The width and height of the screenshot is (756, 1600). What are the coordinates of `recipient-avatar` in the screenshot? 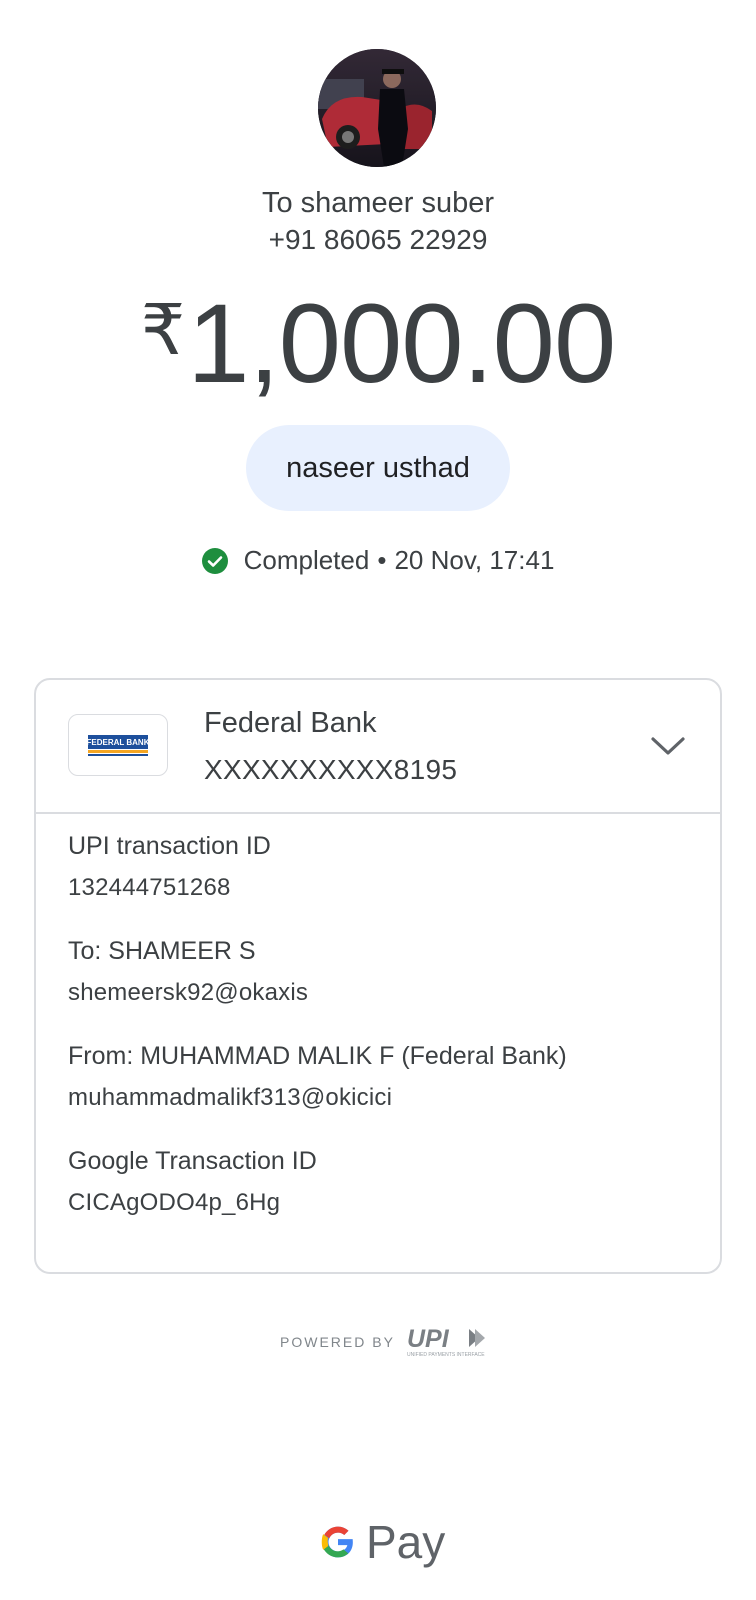 It's located at (377, 108).